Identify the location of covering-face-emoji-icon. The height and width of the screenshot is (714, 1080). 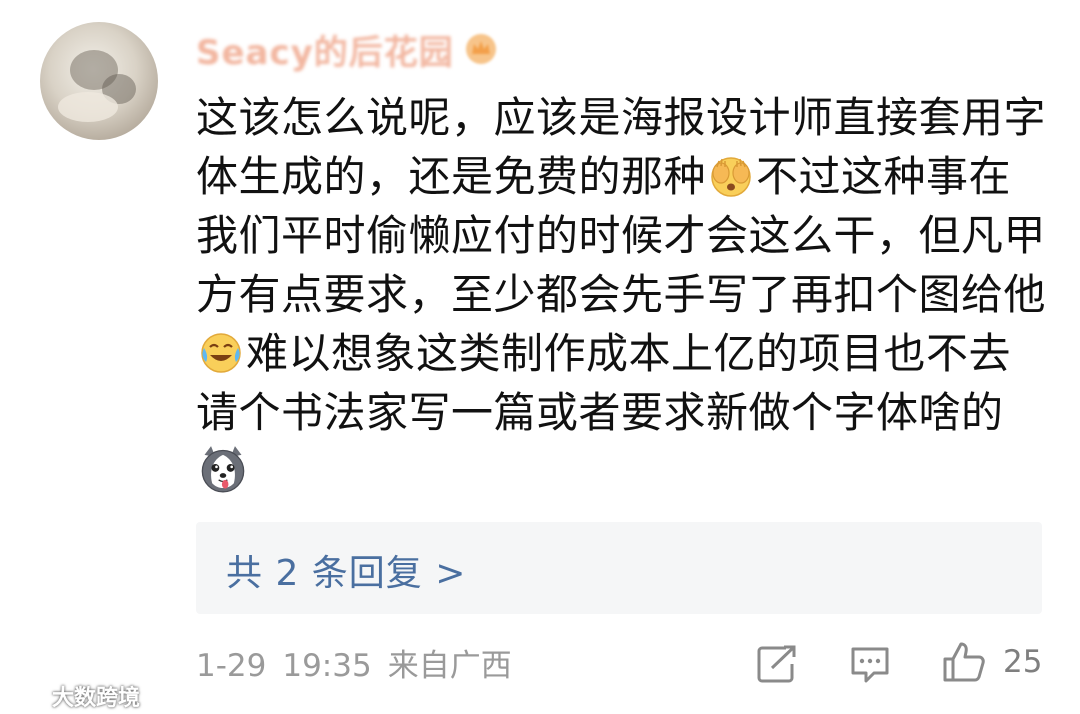
(731, 177).